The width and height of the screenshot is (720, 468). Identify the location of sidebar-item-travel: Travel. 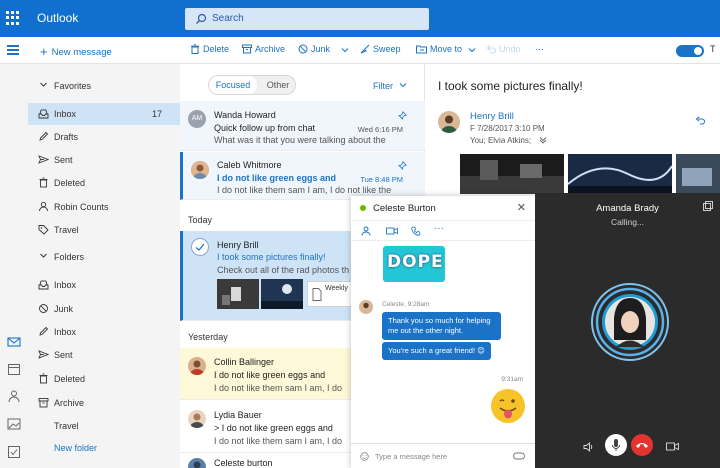
(104, 230).